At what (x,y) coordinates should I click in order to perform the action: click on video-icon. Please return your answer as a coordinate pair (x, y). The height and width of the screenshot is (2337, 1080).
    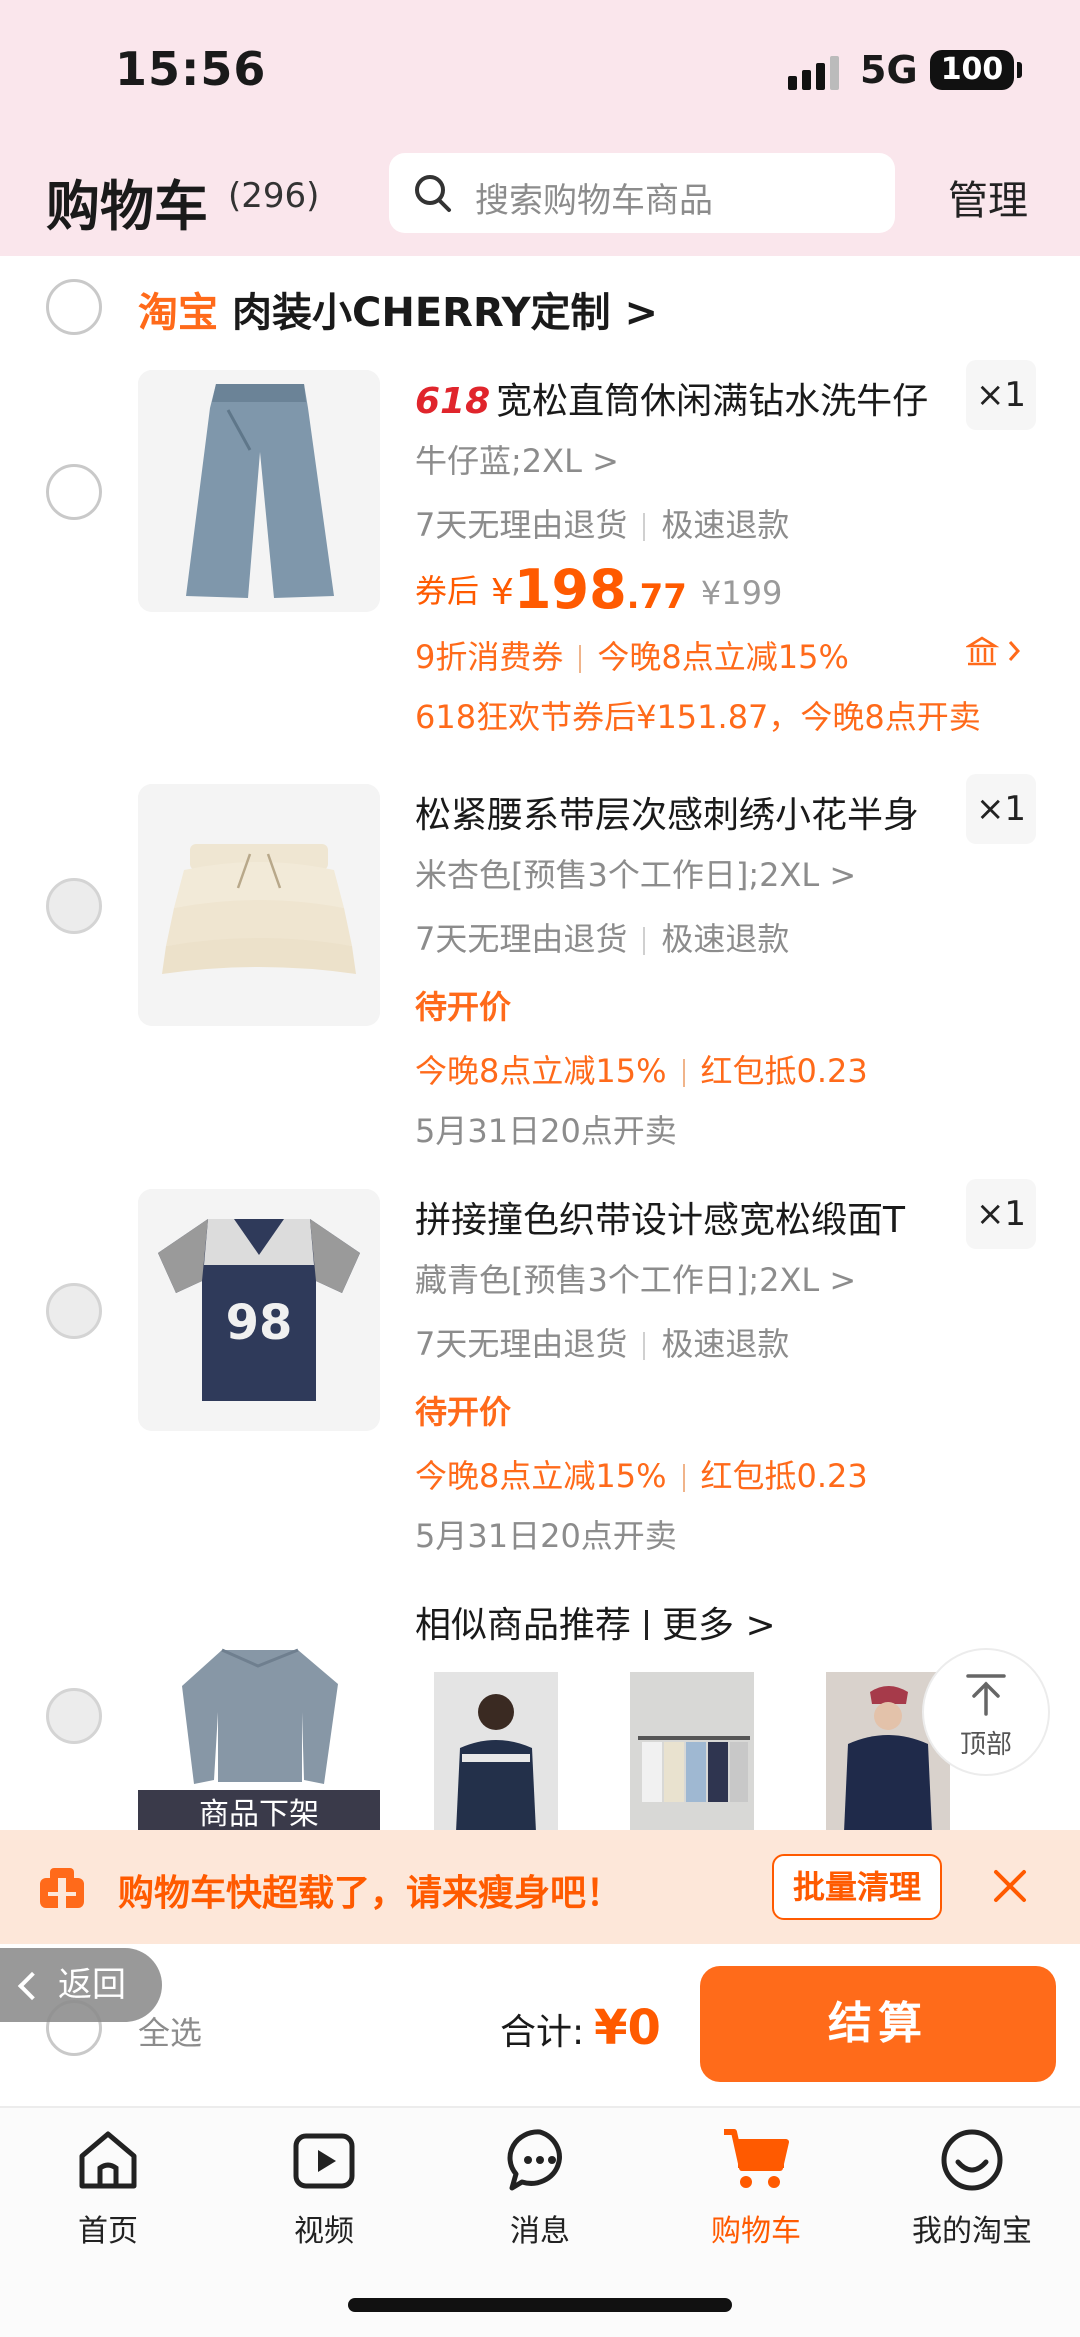
    Looking at the image, I should click on (324, 2161).